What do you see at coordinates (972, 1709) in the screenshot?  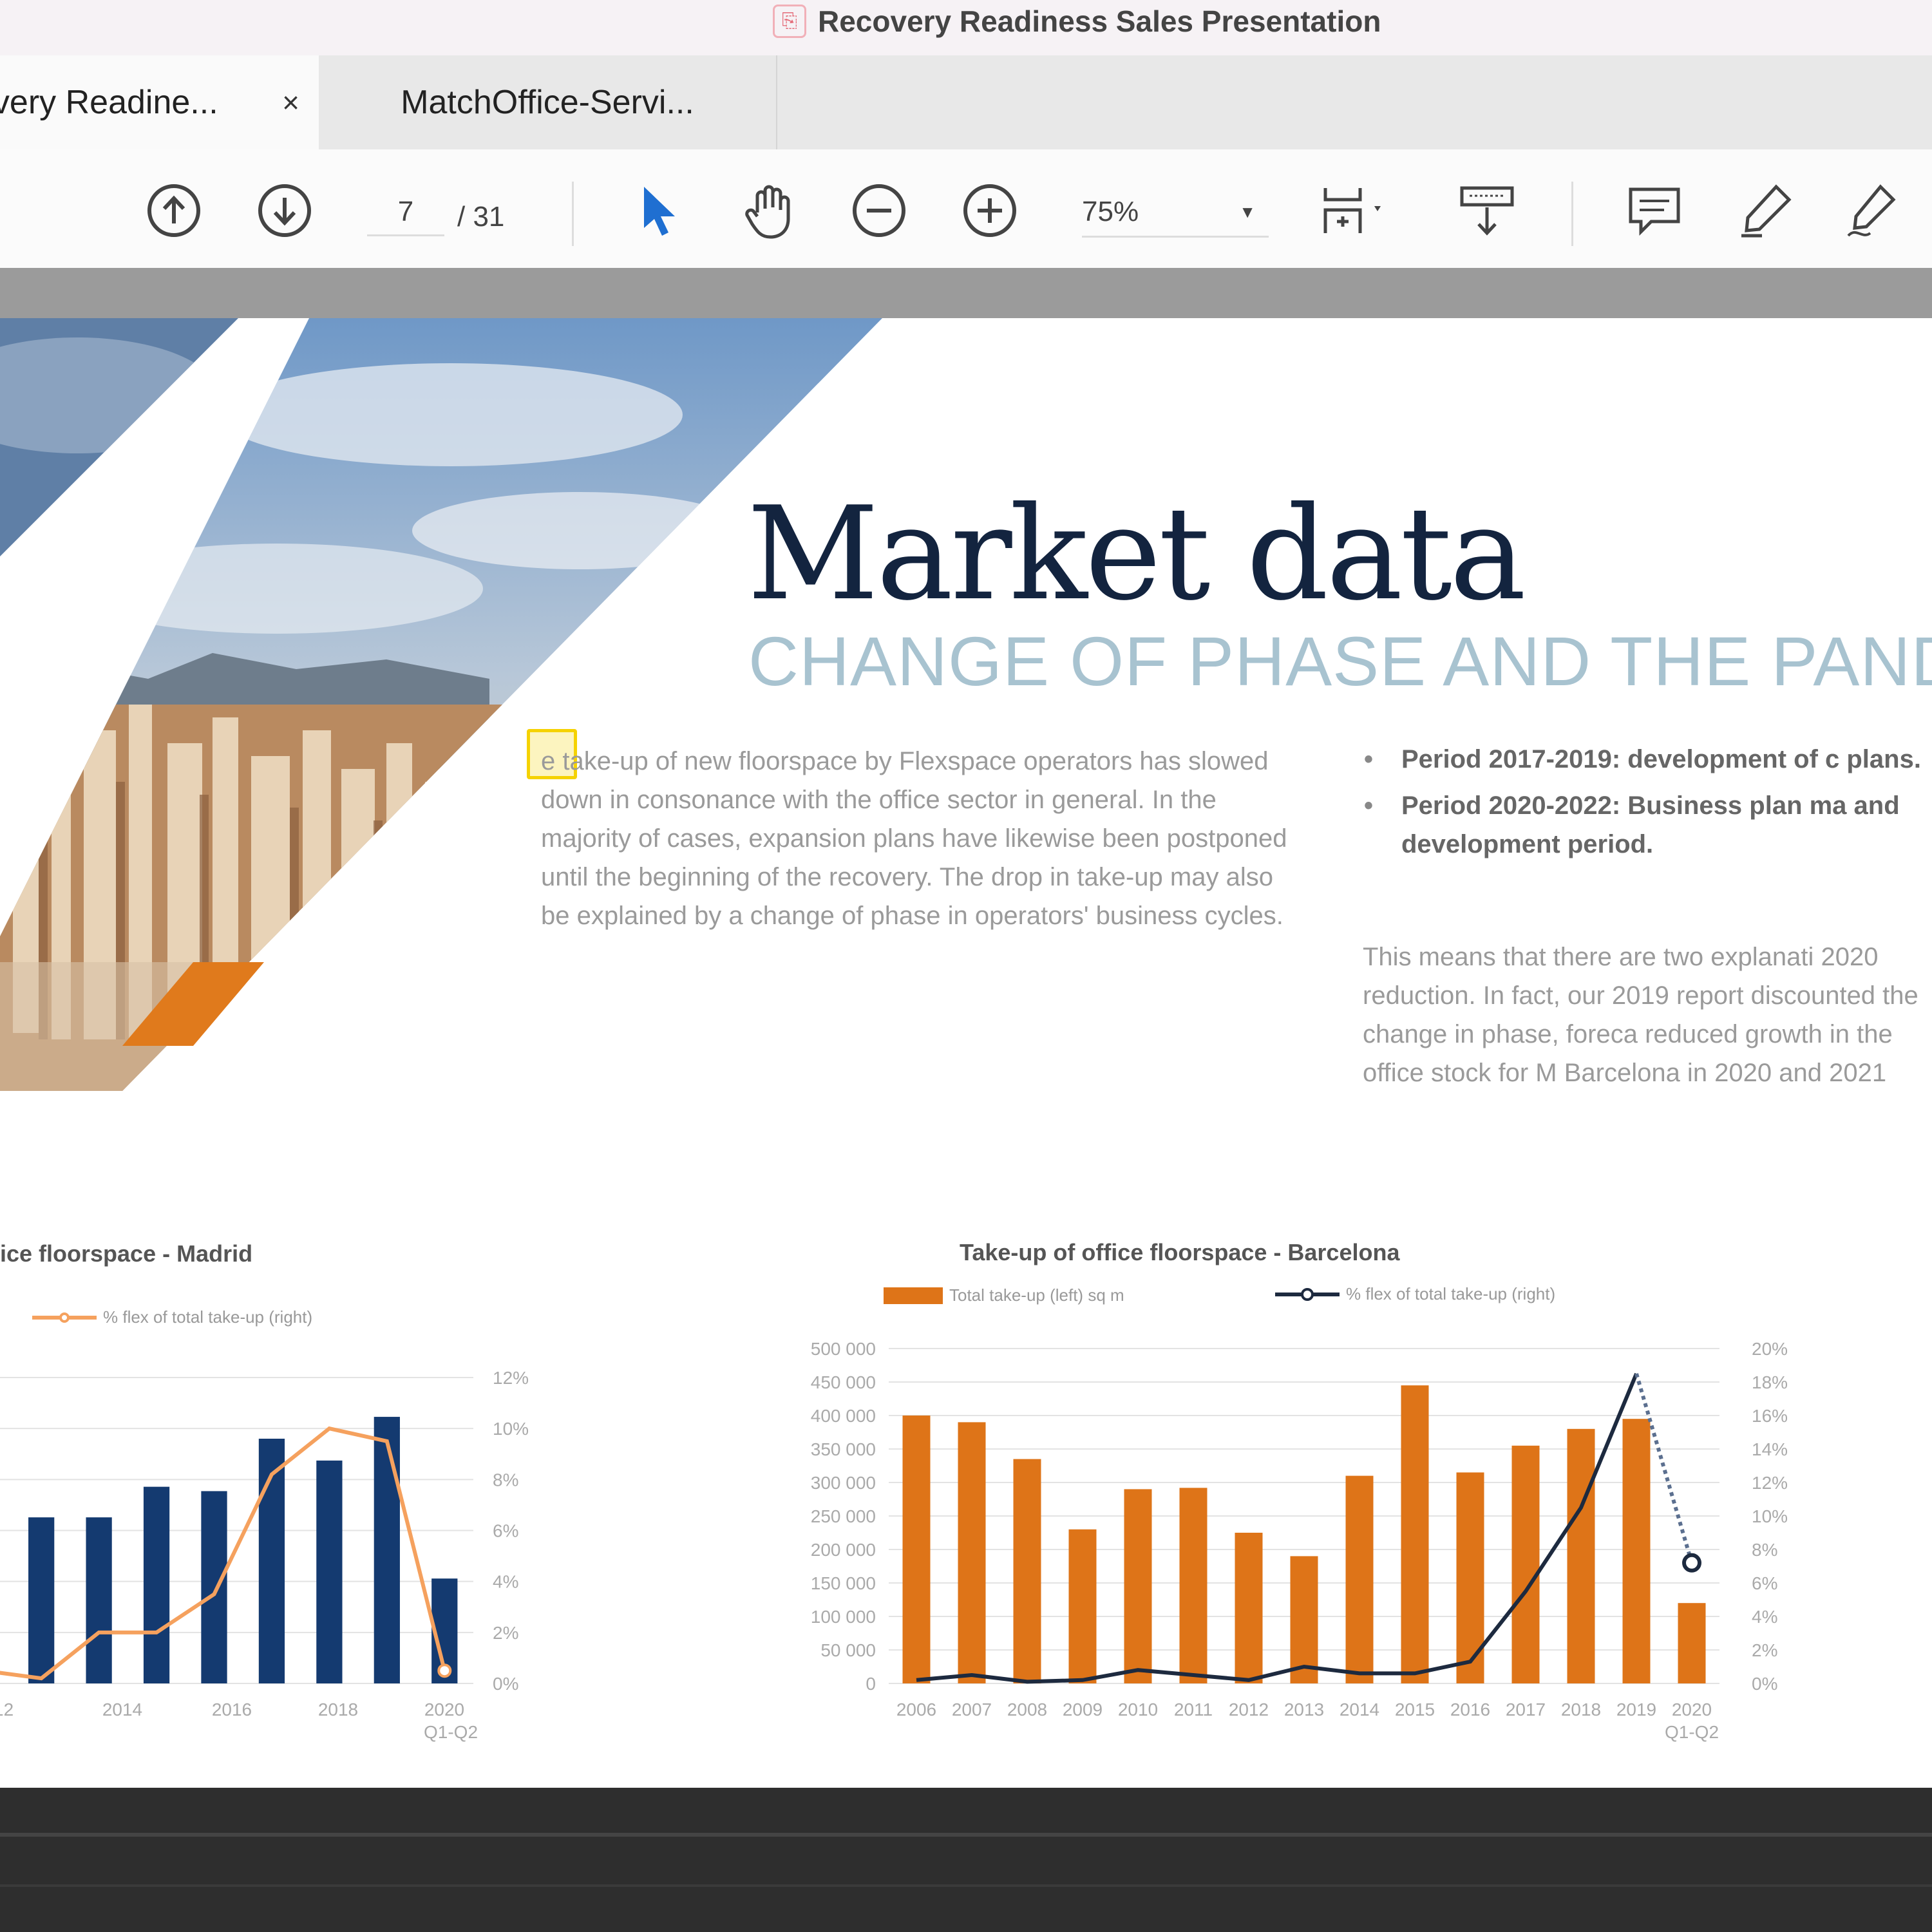 I see `x-axis-tick-label: 2007` at bounding box center [972, 1709].